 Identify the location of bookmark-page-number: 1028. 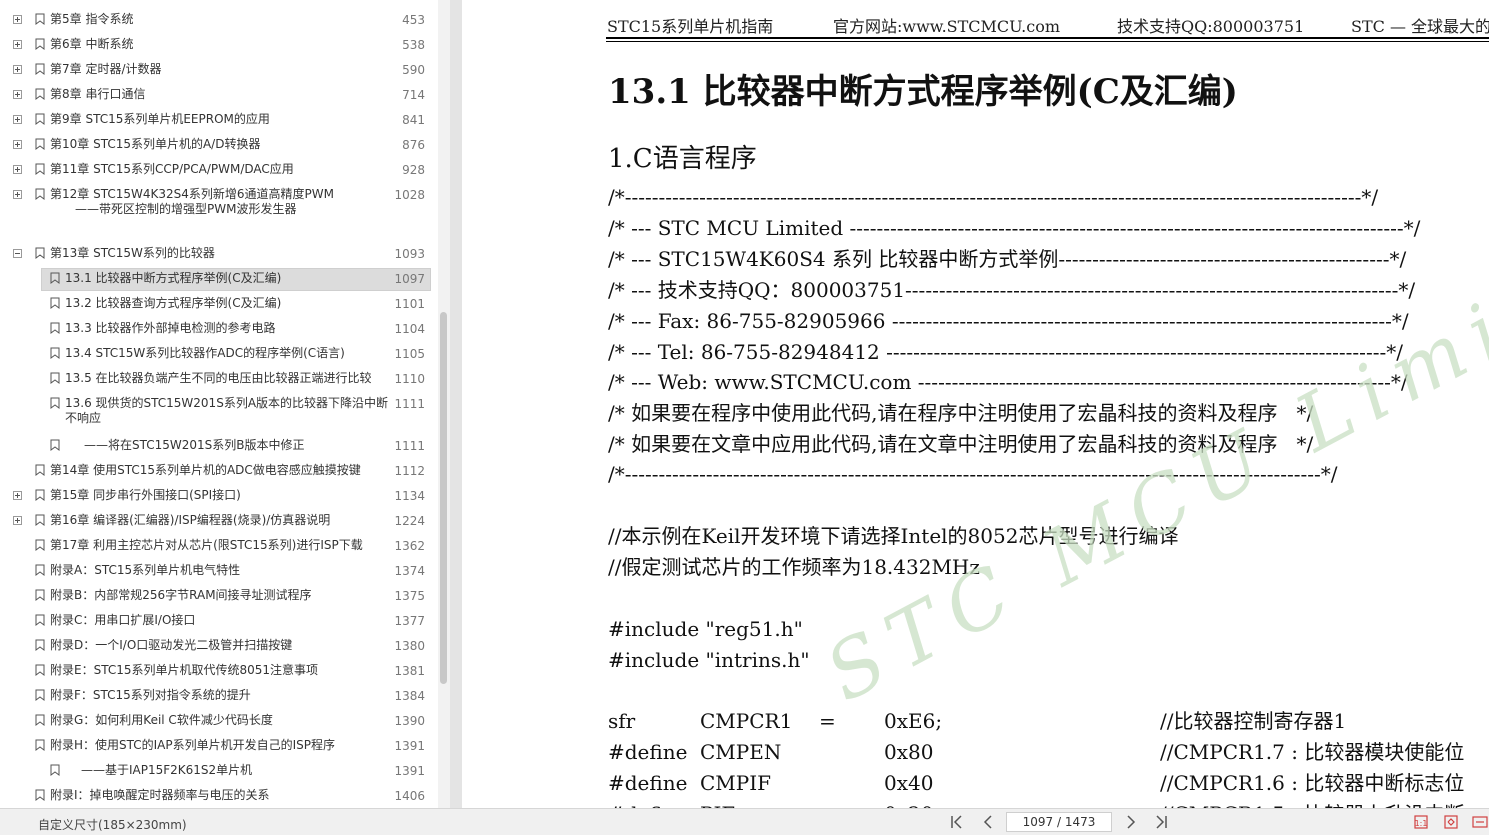
(409, 195).